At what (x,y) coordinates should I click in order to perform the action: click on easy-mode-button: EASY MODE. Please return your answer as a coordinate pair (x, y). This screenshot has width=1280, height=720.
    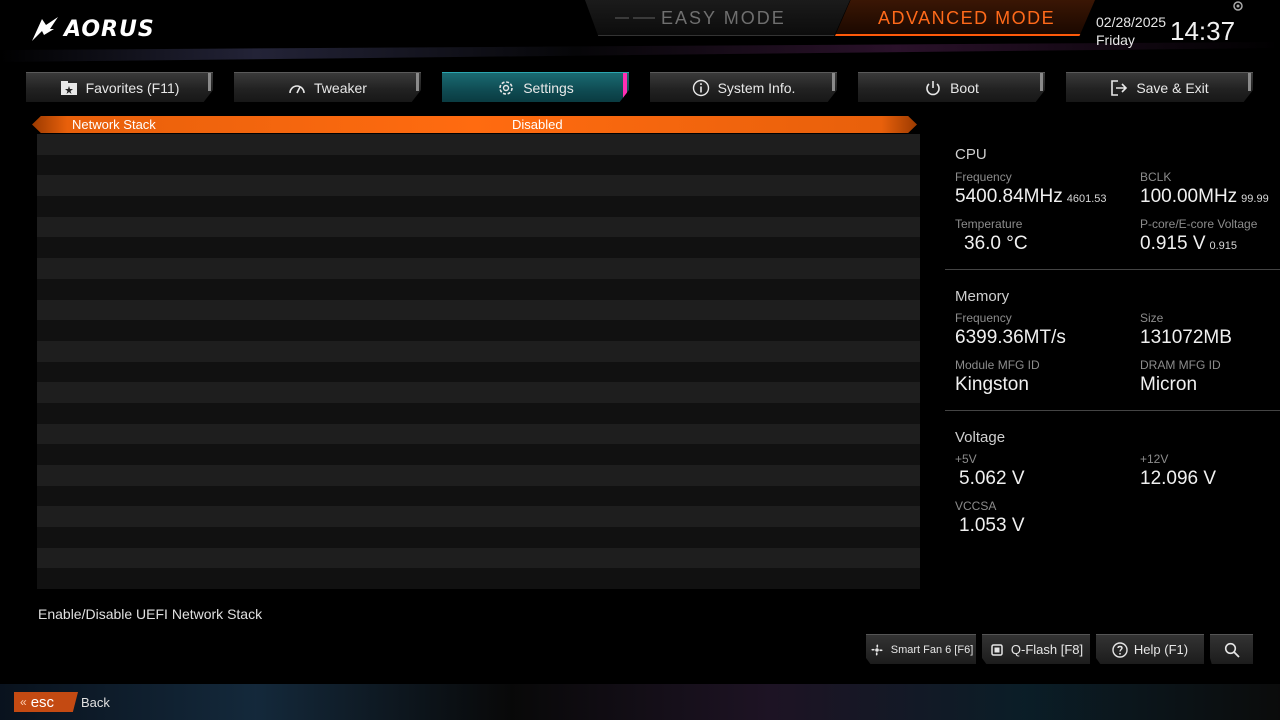
    Looking at the image, I should click on (717, 18).